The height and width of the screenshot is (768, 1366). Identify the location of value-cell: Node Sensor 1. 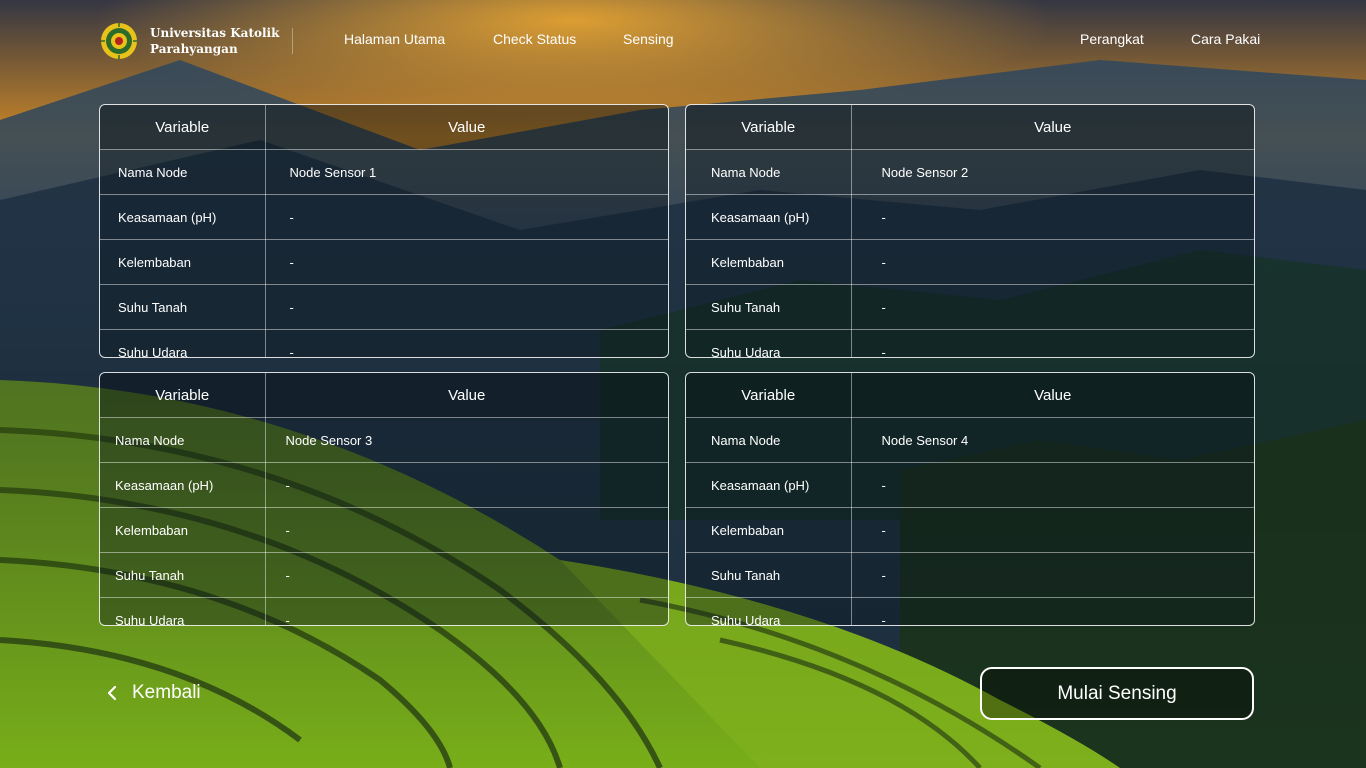
(466, 172).